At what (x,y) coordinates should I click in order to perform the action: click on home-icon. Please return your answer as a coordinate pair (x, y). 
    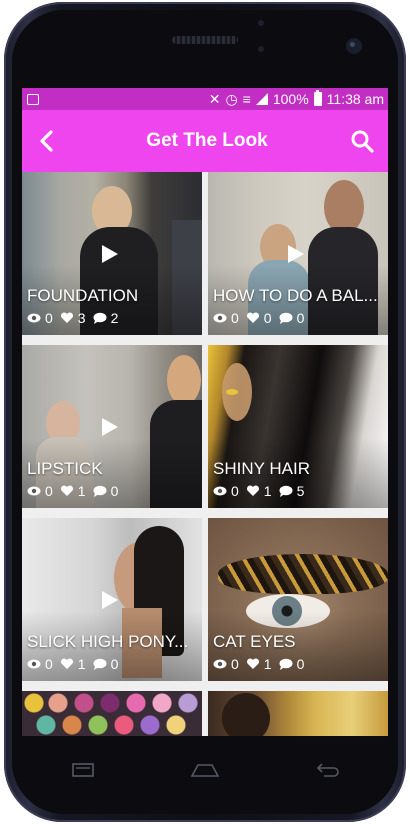
    Looking at the image, I should click on (205, 770).